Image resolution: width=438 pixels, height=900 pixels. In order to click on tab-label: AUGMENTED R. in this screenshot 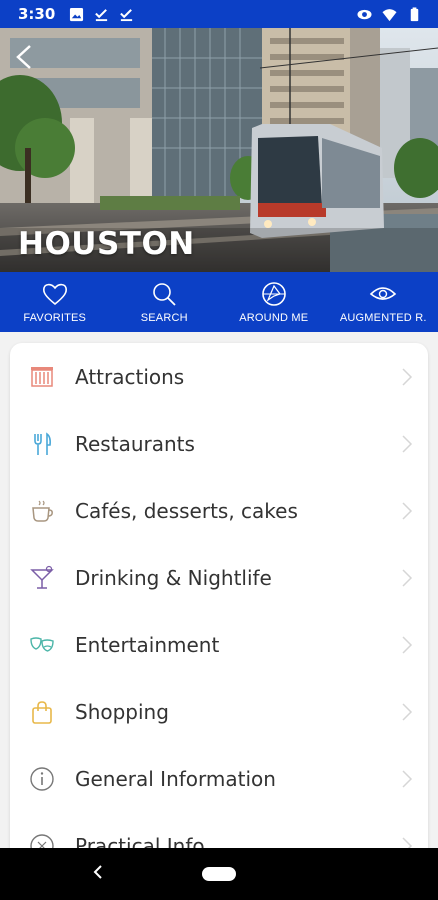, I will do `click(383, 318)`.